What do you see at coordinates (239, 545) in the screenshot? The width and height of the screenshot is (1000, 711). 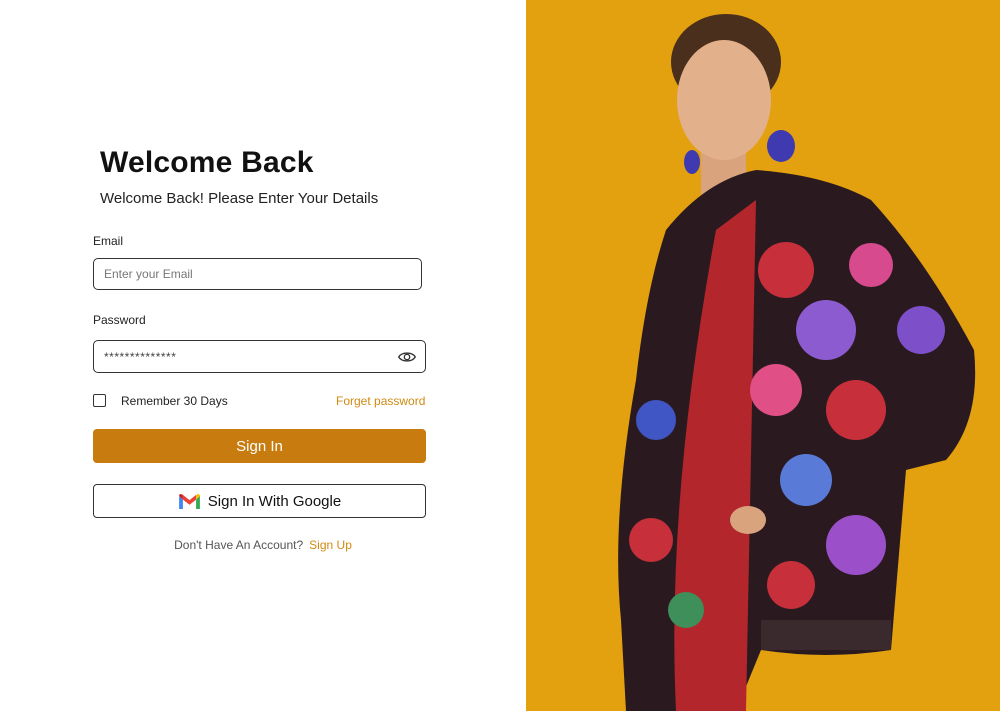 I see `no-account-text: Don't Have An Account?` at bounding box center [239, 545].